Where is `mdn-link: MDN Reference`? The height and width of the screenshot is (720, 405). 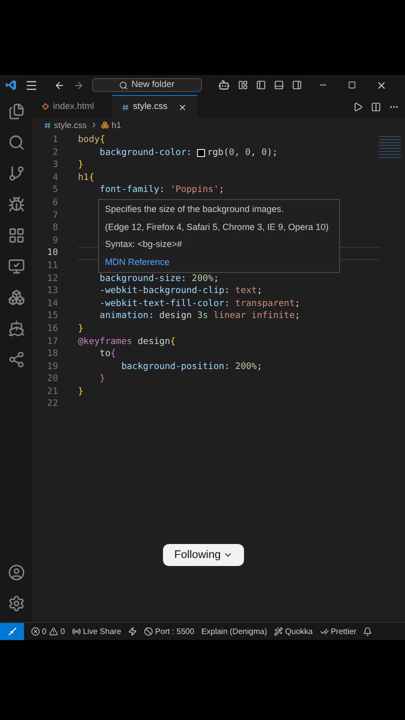 mdn-link: MDN Reference is located at coordinates (219, 262).